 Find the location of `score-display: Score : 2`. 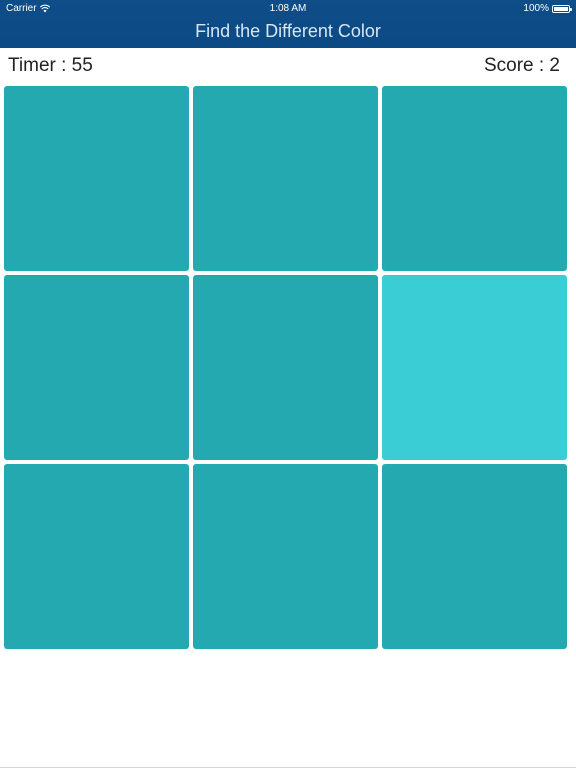

score-display: Score : 2 is located at coordinates (521, 65).